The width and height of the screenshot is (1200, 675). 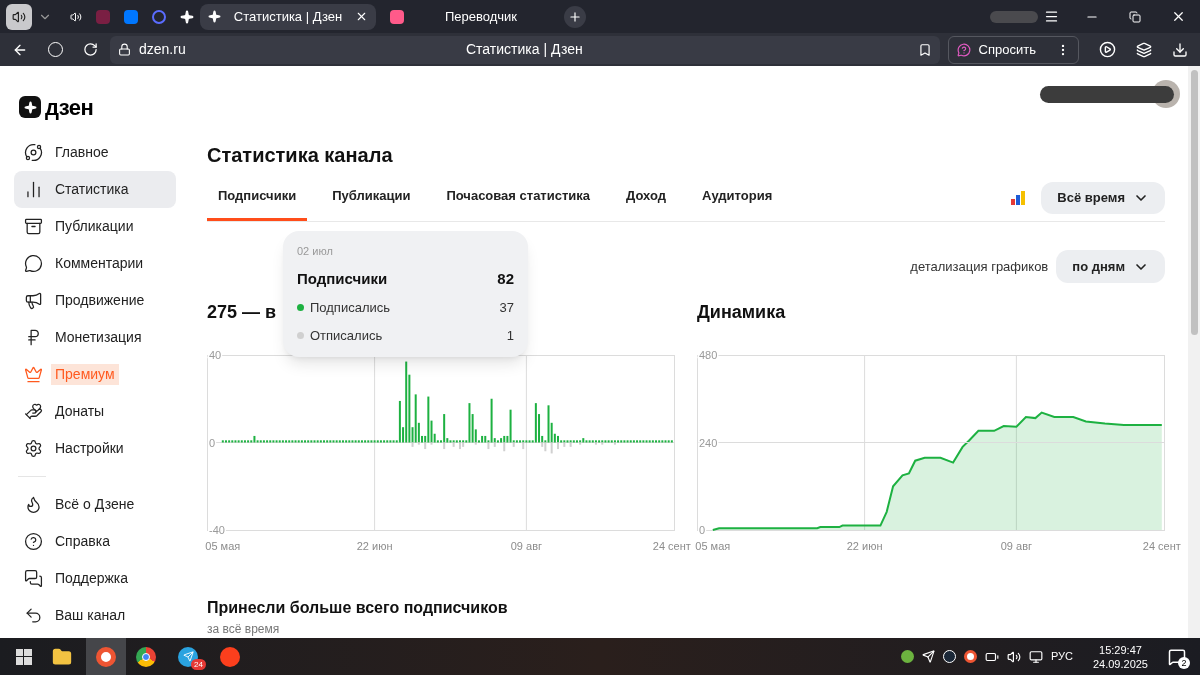 I want to click on tab: Почасовая статистика, so click(x=518, y=197).